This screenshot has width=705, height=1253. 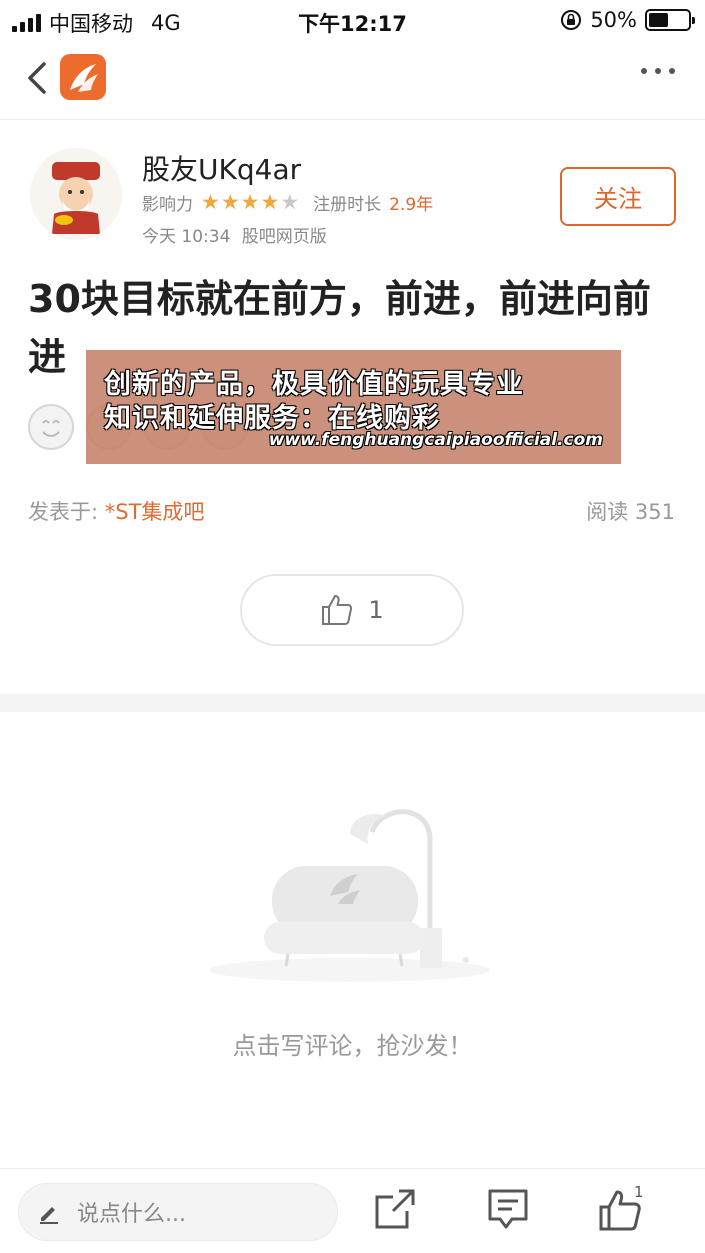 I want to click on reg-value: 2.9年, so click(x=411, y=205).